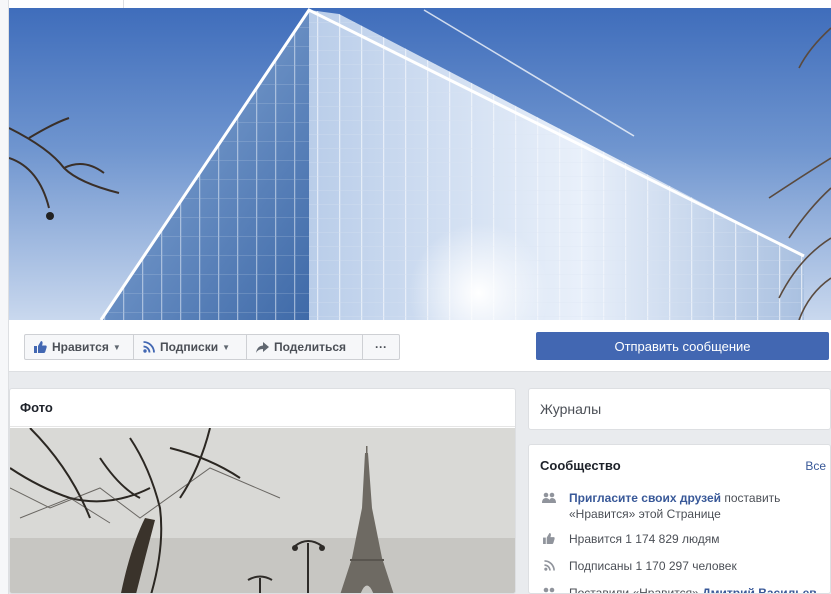  I want to click on followers-count-text: Подписаны 1 170 297 человек, so click(653, 566).